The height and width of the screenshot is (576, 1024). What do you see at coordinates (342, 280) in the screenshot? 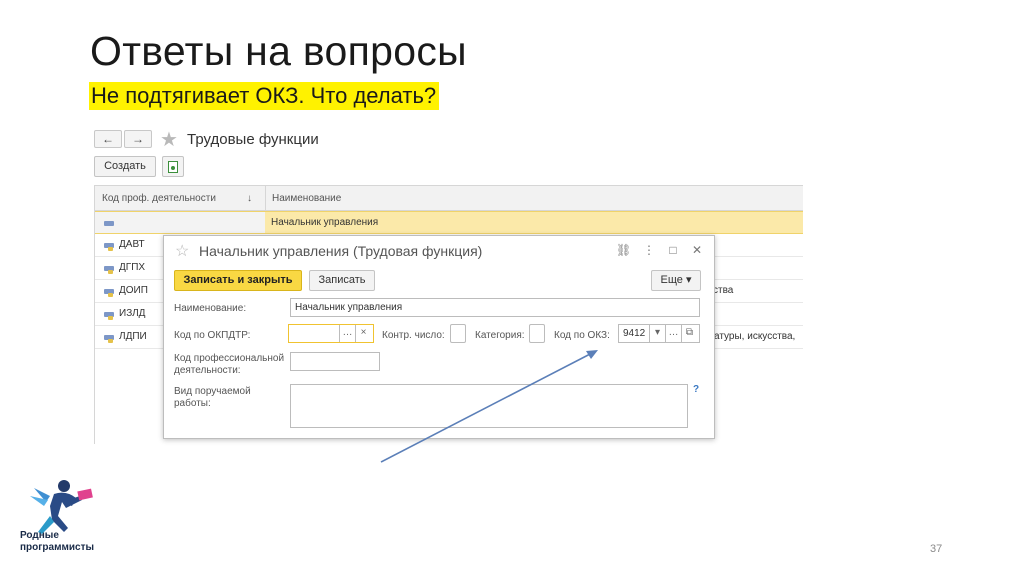
I see `save-button: Записать` at bounding box center [342, 280].